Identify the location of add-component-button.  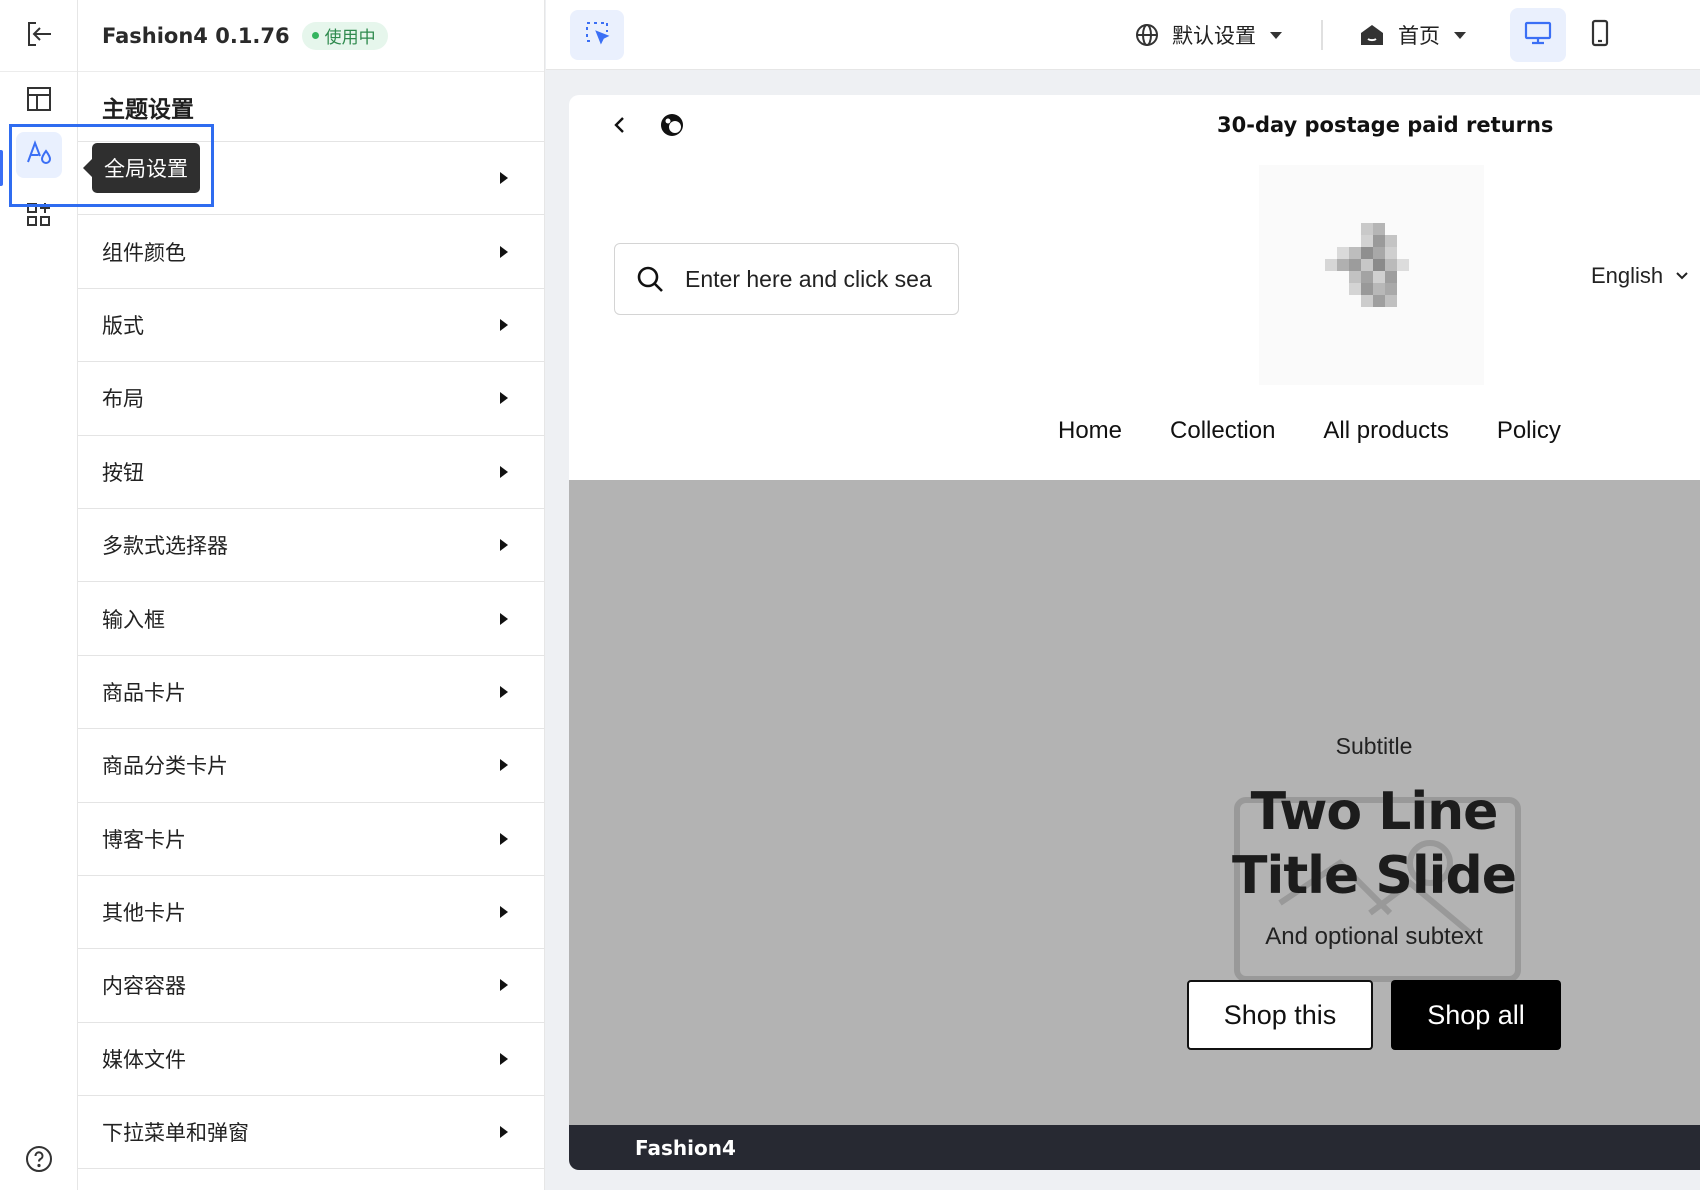
(39, 217).